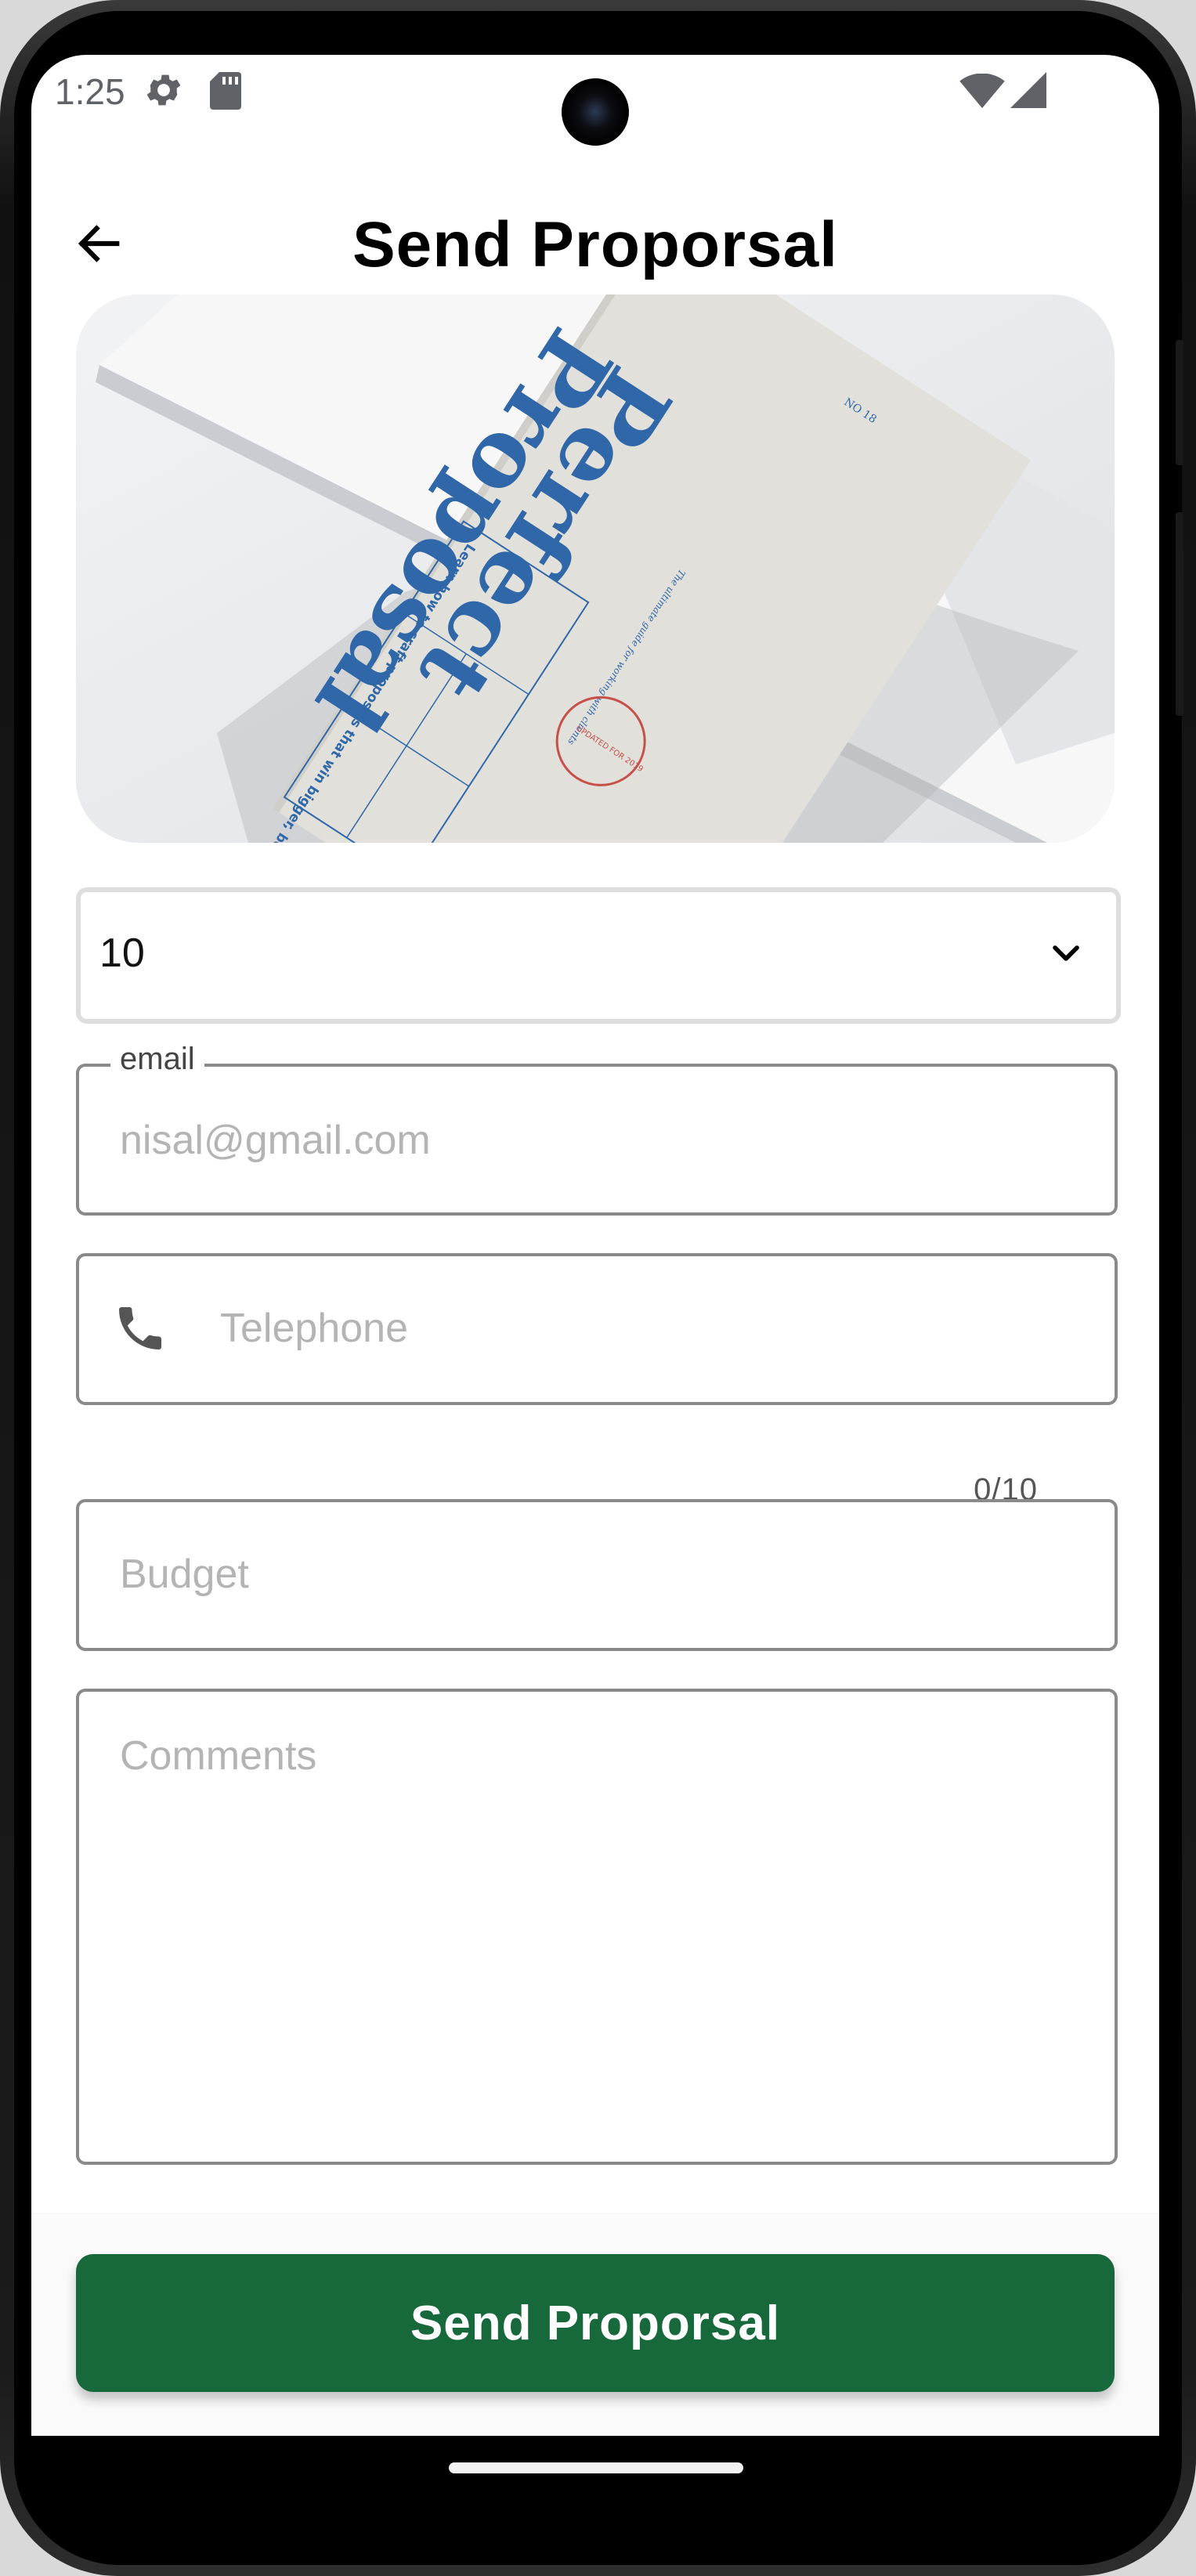 This screenshot has width=1196, height=2576. Describe the element at coordinates (225, 91) in the screenshot. I see `sd-card-icon` at that location.